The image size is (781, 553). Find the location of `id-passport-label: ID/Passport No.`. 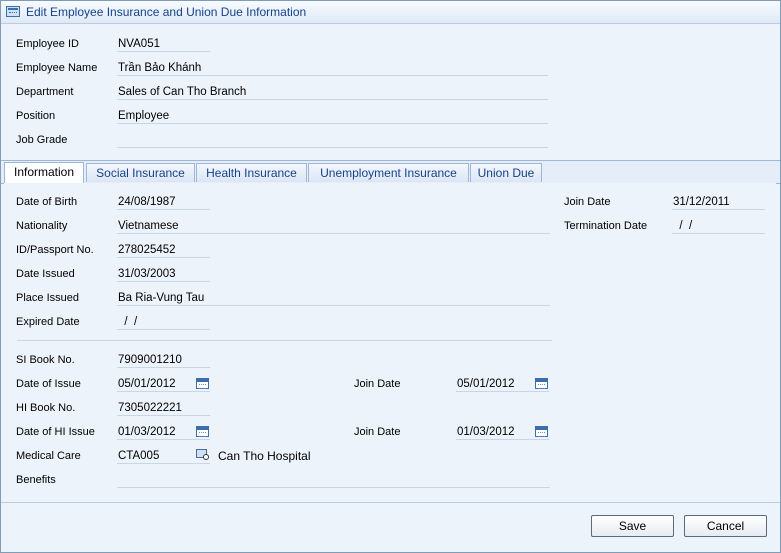

id-passport-label: ID/Passport No. is located at coordinates (55, 250).